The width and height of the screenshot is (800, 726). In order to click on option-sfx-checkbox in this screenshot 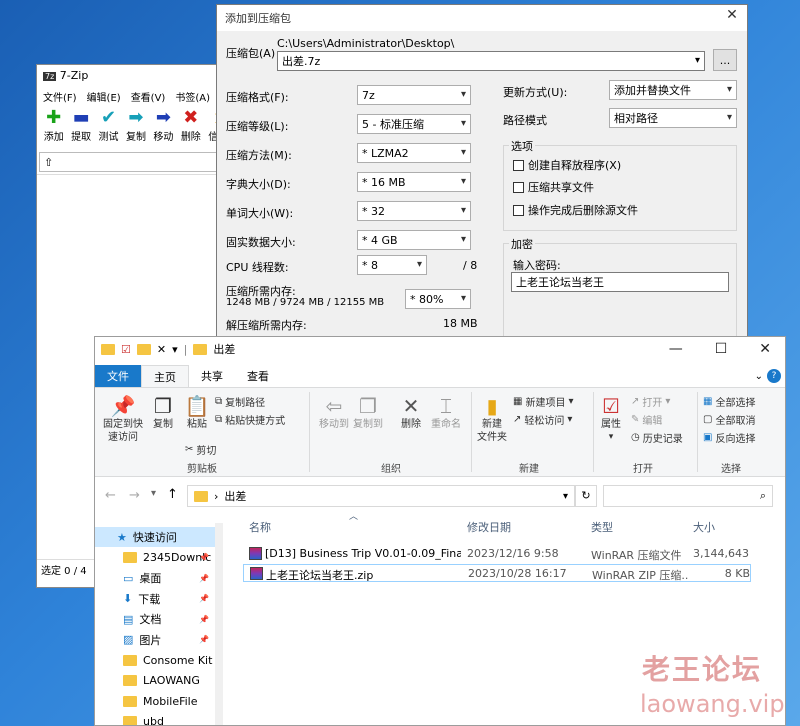, I will do `click(518, 165)`.